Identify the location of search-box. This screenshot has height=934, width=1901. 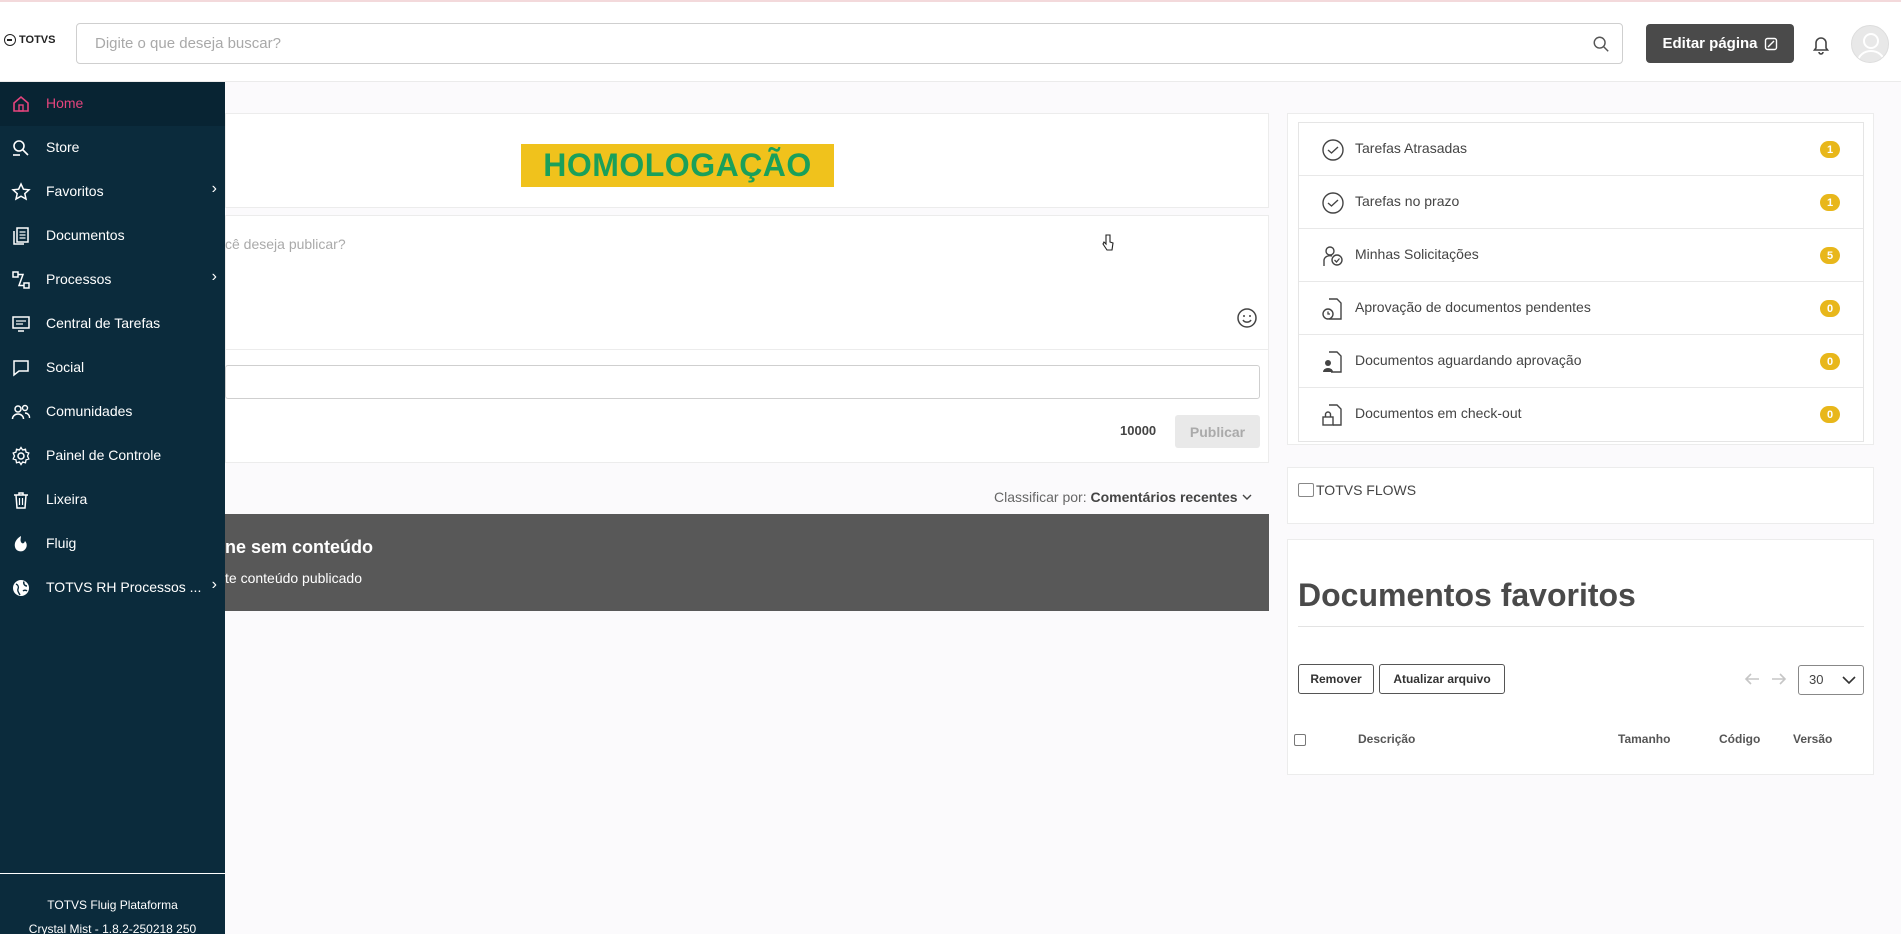
(849, 43).